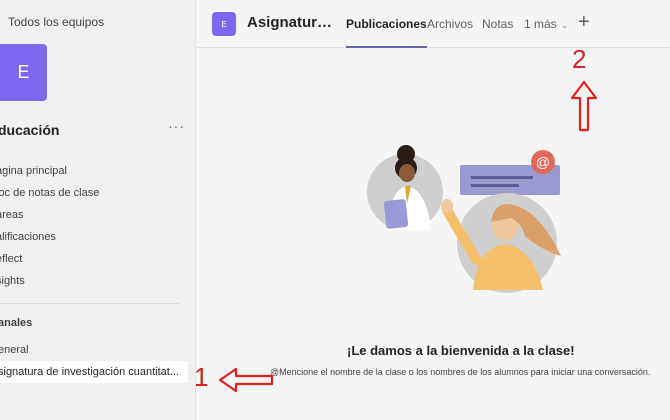 The image size is (670, 420). I want to click on team-avatar: E, so click(23, 72).